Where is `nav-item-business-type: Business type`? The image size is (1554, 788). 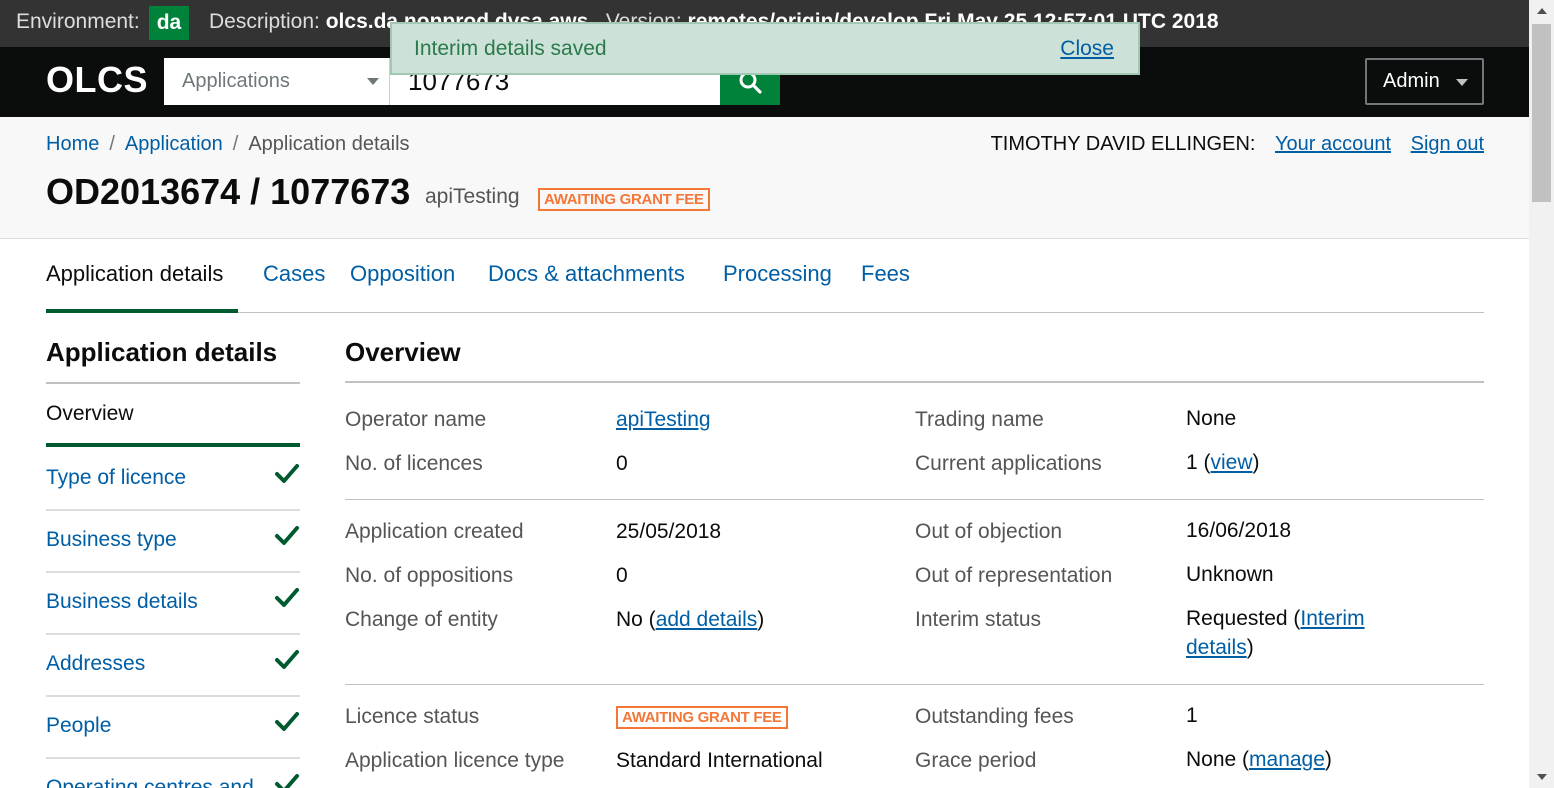
nav-item-business-type: Business type is located at coordinates (173, 542).